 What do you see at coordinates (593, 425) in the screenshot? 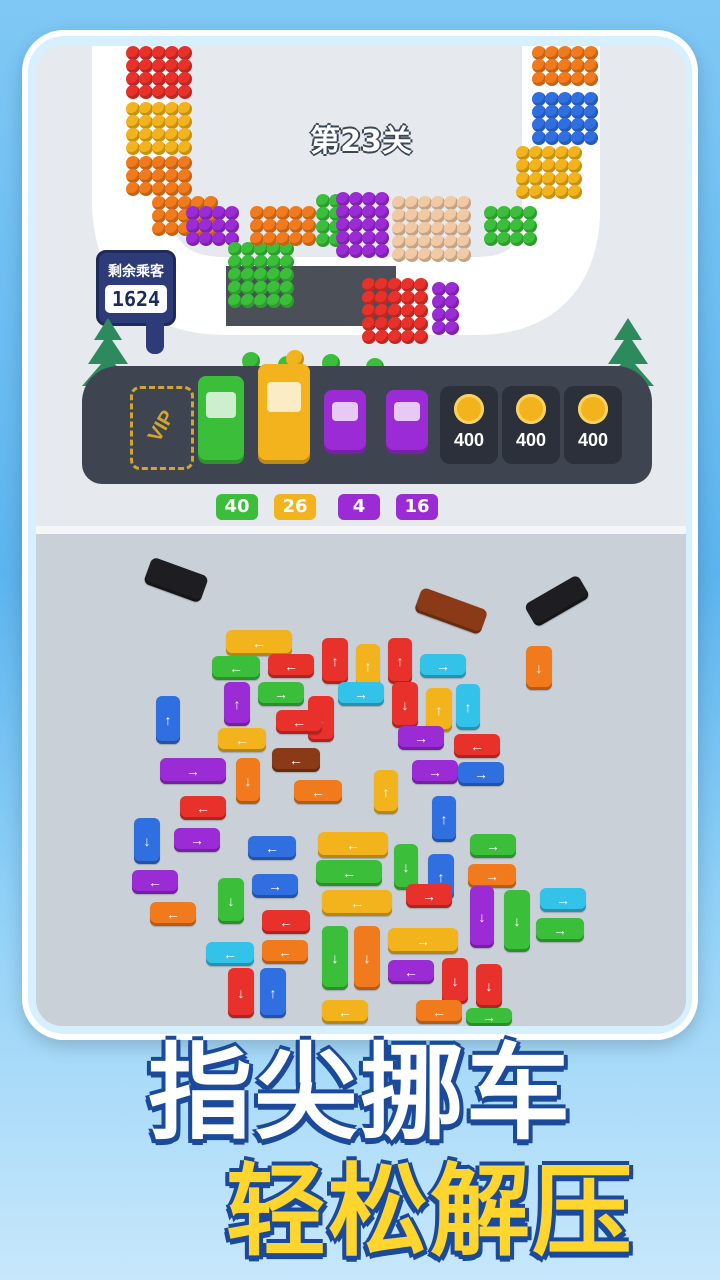
I see `locked-slot-3: 400` at bounding box center [593, 425].